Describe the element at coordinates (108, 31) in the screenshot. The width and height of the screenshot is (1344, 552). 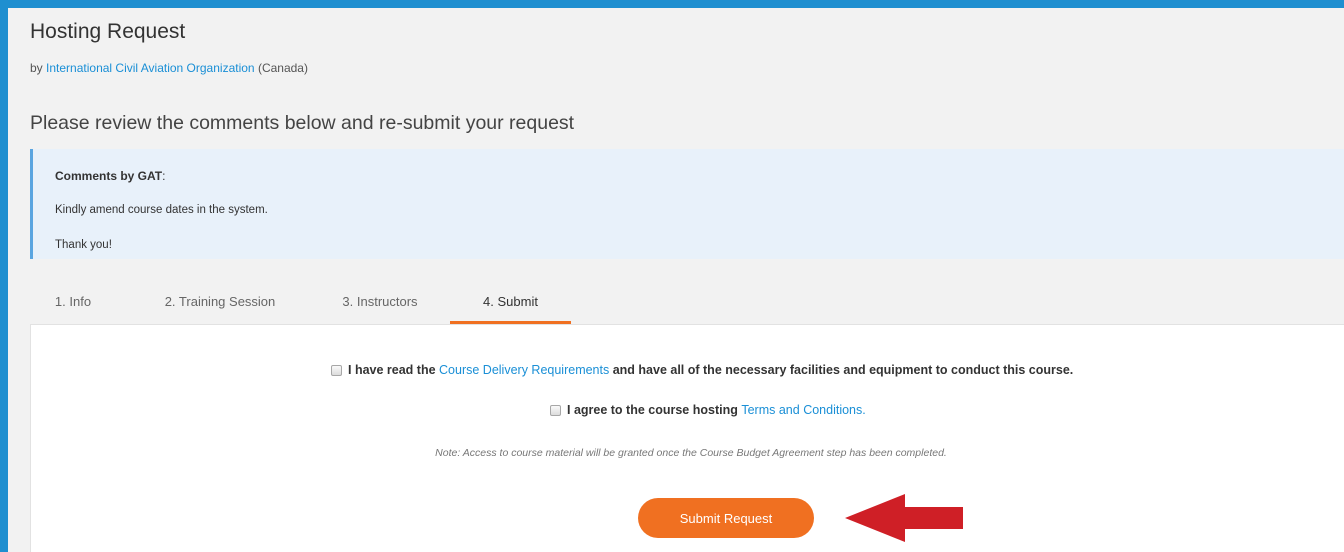
I see `page-title: Hosting Request` at that location.